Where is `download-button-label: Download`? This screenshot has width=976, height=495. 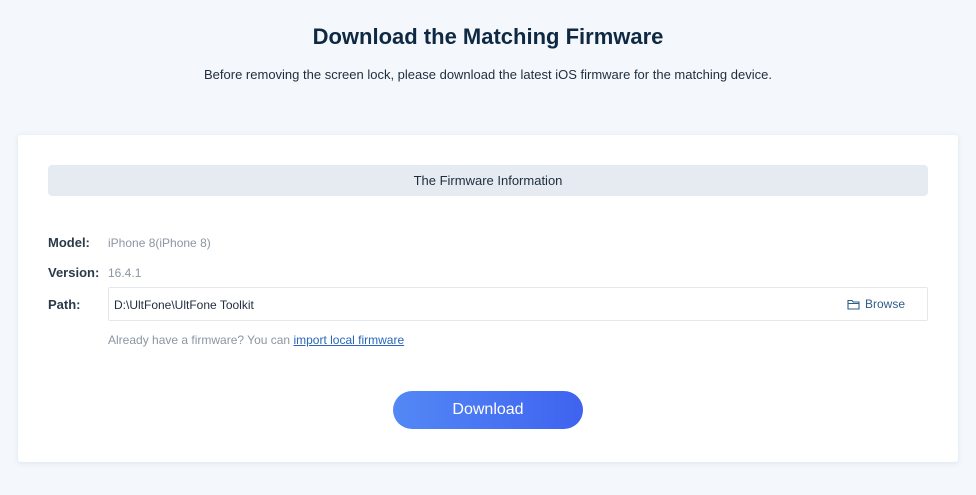 download-button-label: Download is located at coordinates (488, 409).